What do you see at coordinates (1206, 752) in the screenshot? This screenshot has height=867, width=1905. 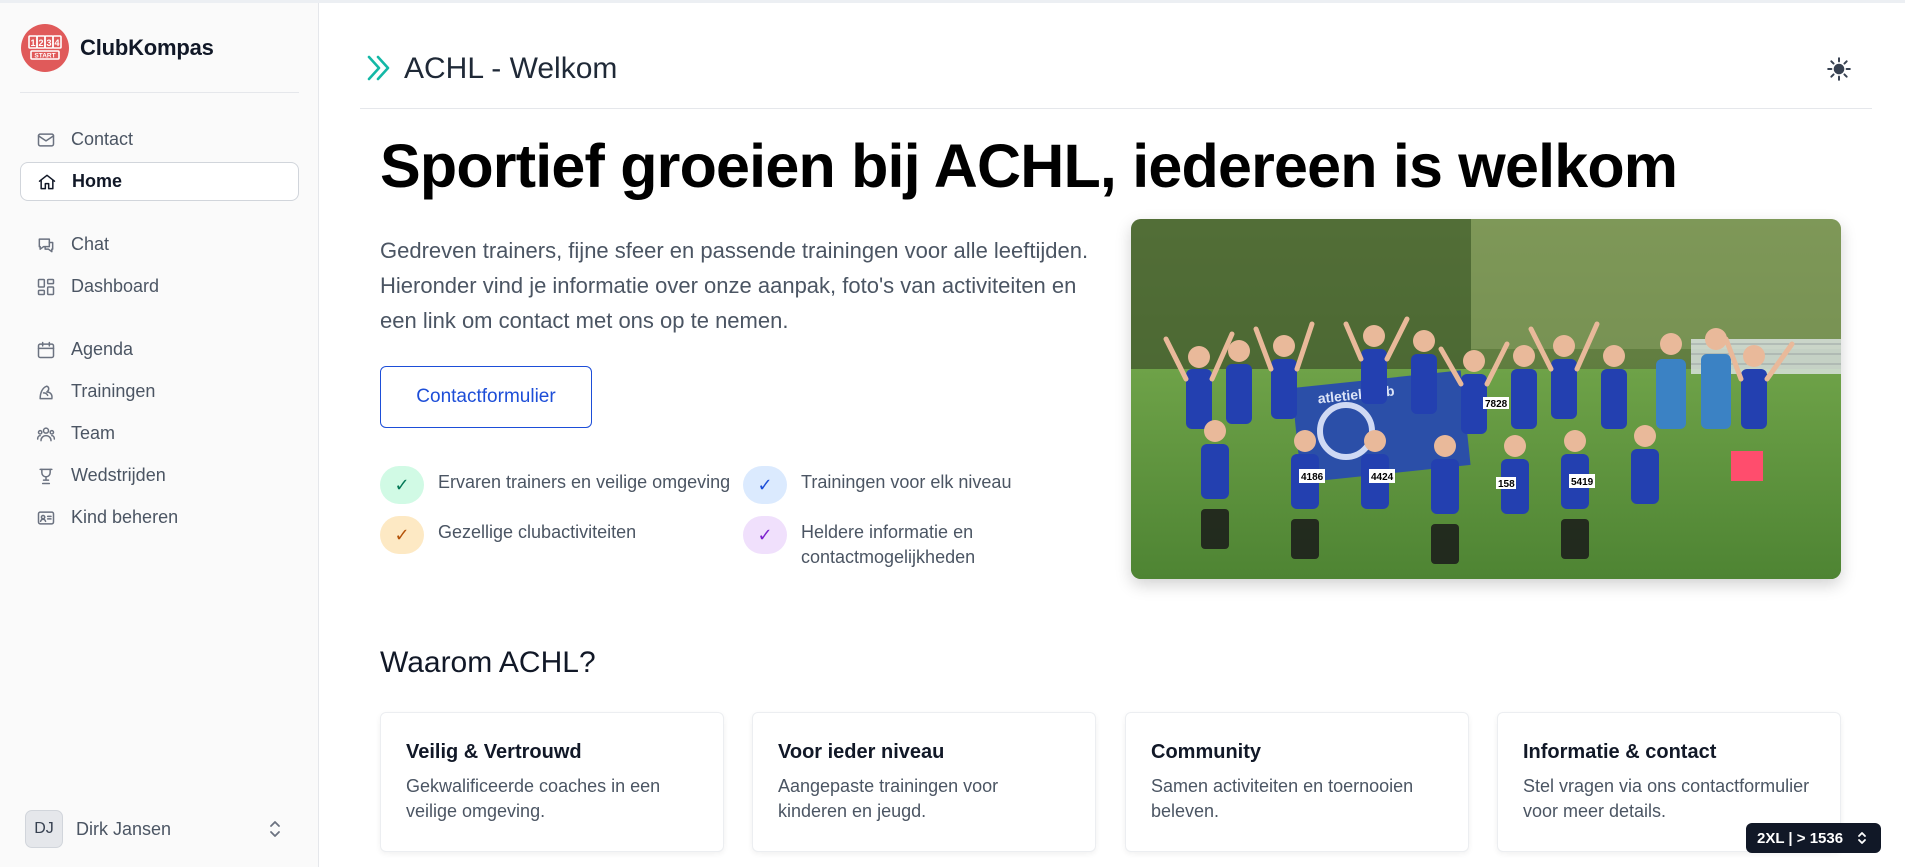 I see `card-title: Community` at bounding box center [1206, 752].